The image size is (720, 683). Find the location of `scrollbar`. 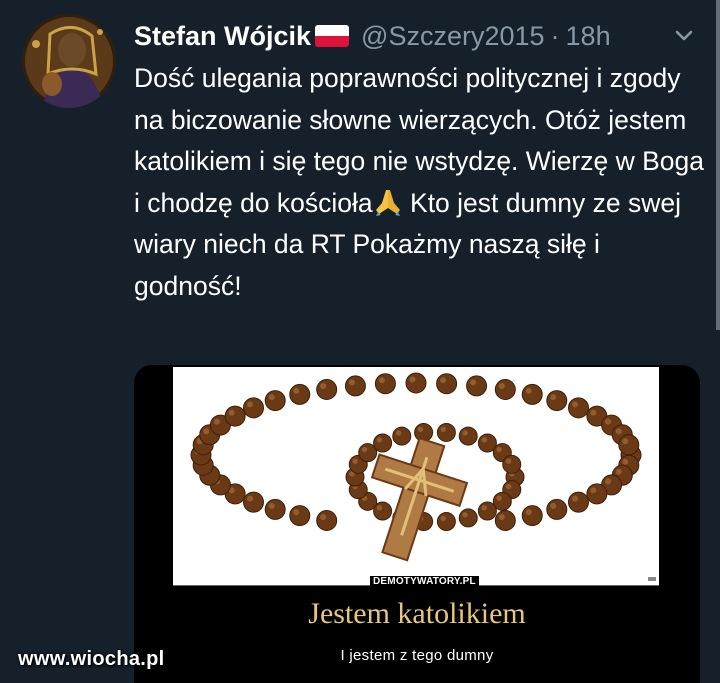

scrollbar is located at coordinates (718, 165).